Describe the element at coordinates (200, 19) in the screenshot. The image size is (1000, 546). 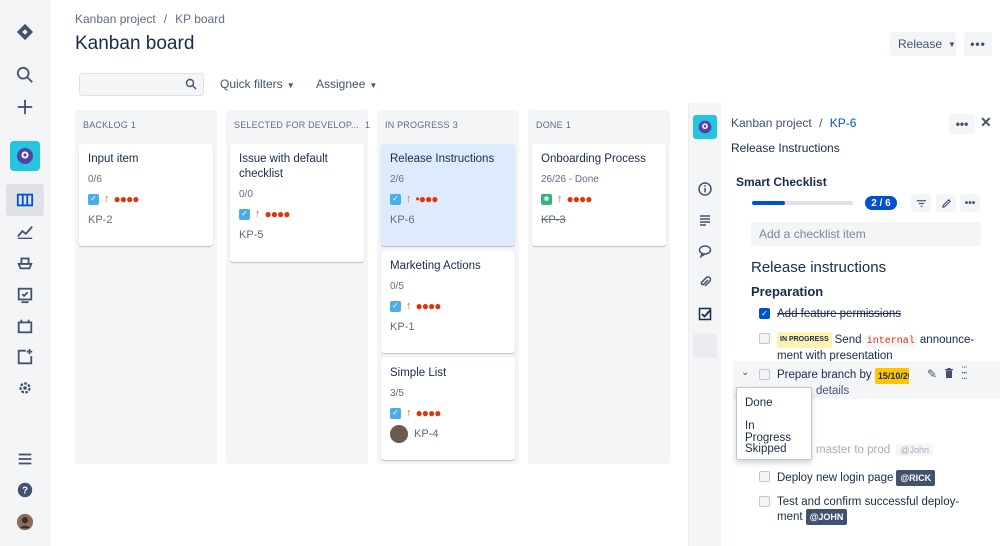
I see `breadcrumb-board: KP board` at that location.